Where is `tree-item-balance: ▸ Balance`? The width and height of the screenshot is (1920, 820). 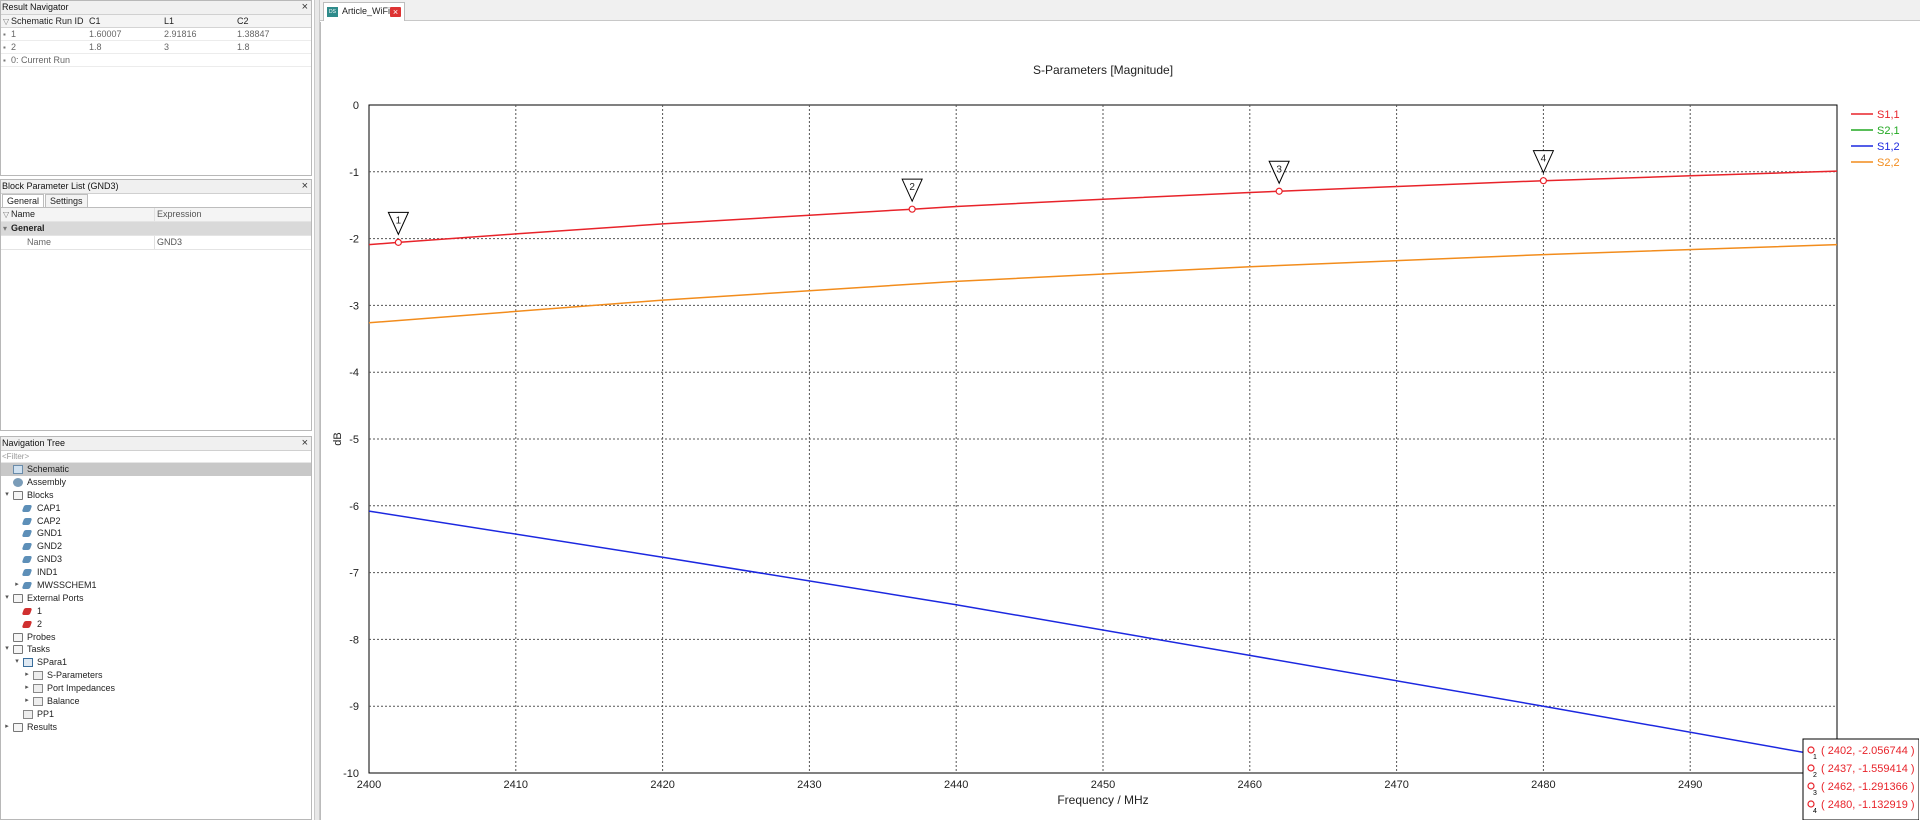 tree-item-balance: ▸ Balance is located at coordinates (156, 701).